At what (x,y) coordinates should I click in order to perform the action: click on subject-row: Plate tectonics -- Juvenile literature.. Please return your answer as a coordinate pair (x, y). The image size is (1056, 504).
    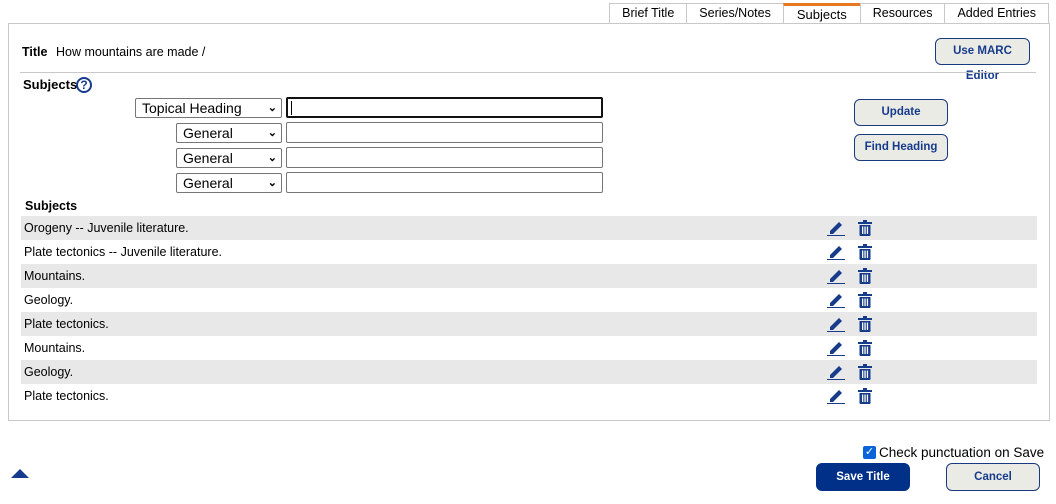
    Looking at the image, I should click on (529, 252).